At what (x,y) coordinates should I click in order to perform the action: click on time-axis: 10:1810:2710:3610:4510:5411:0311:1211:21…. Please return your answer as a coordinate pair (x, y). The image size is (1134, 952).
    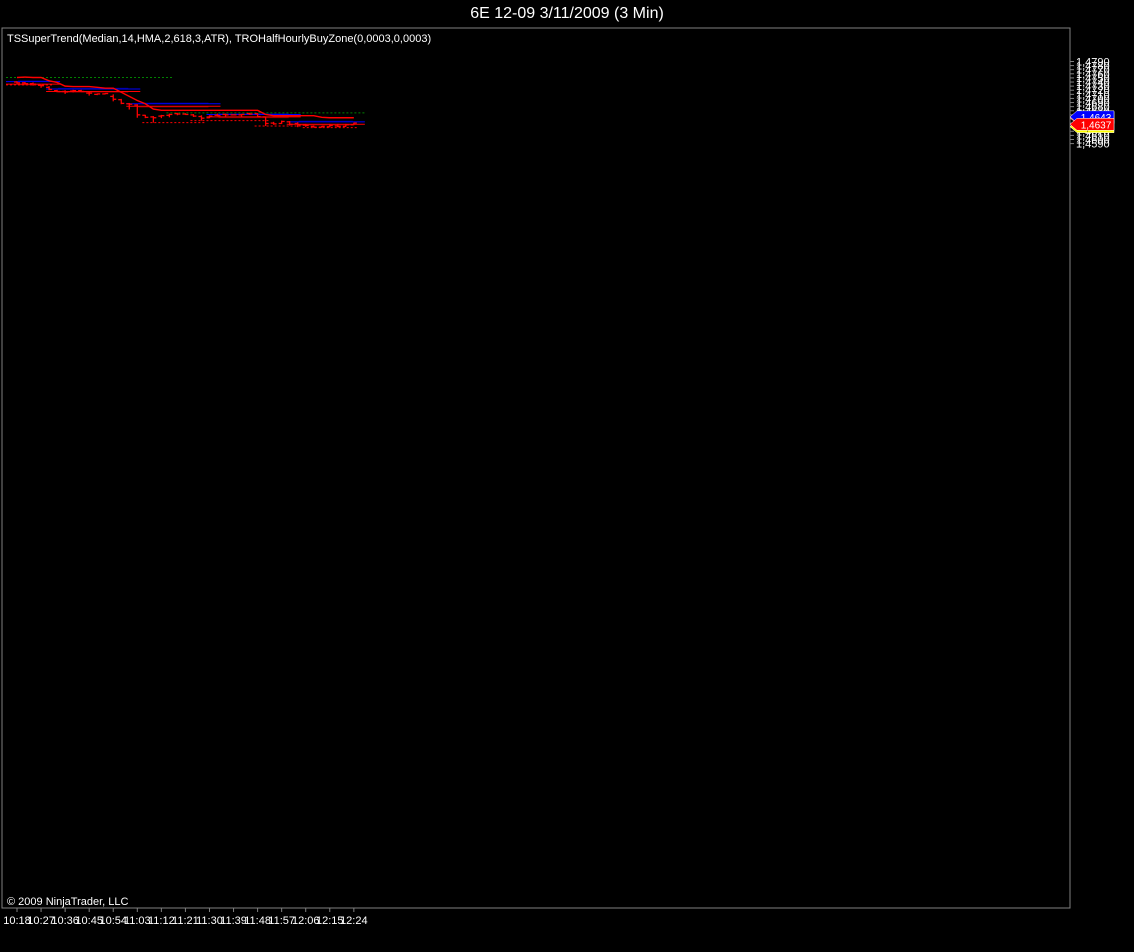
    Looking at the image, I should click on (185, 917).